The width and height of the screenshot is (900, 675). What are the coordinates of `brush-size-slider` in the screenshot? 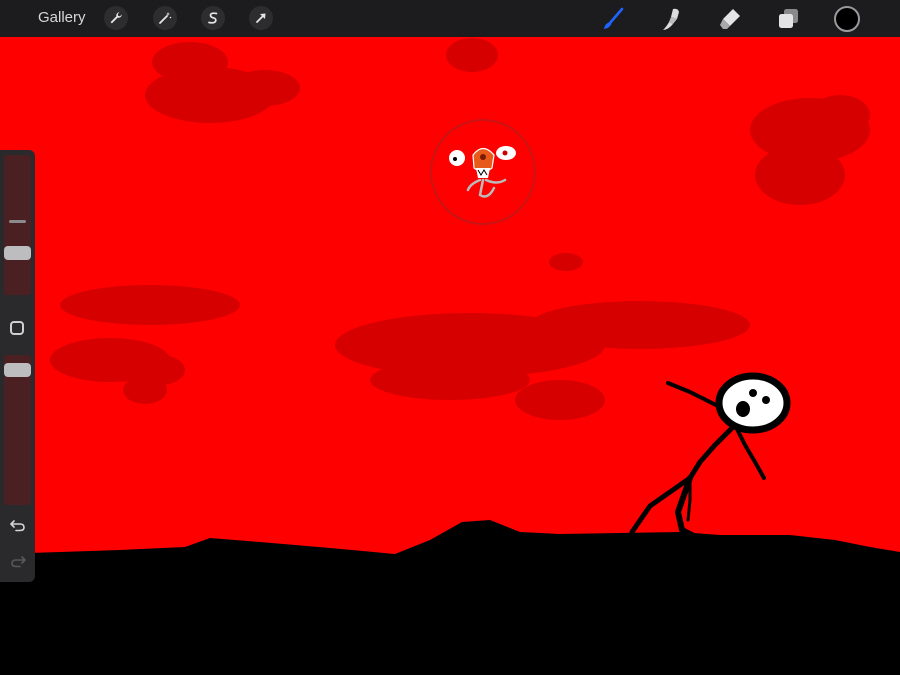 It's located at (17, 225).